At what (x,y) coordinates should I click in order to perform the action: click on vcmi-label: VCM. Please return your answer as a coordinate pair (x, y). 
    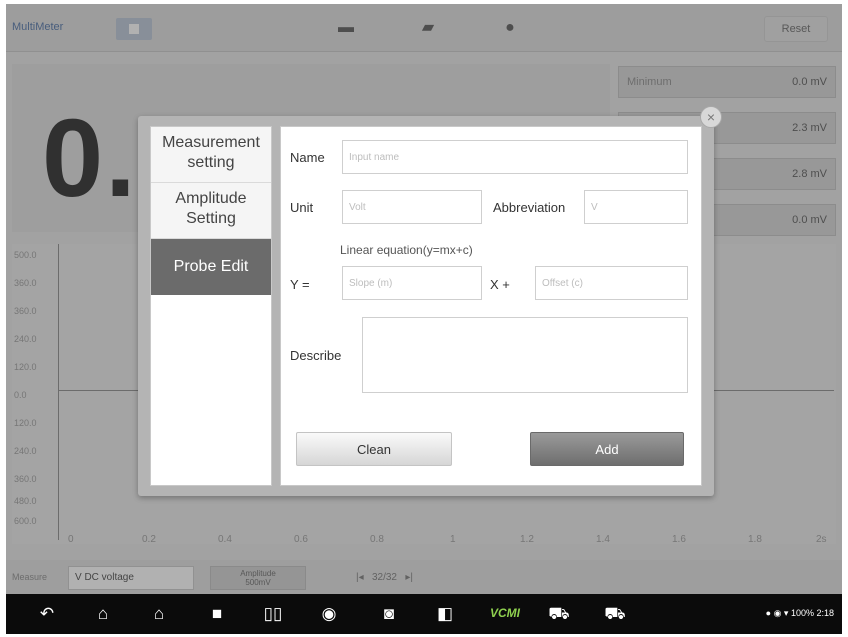
    Looking at the image, I should click on (503, 613).